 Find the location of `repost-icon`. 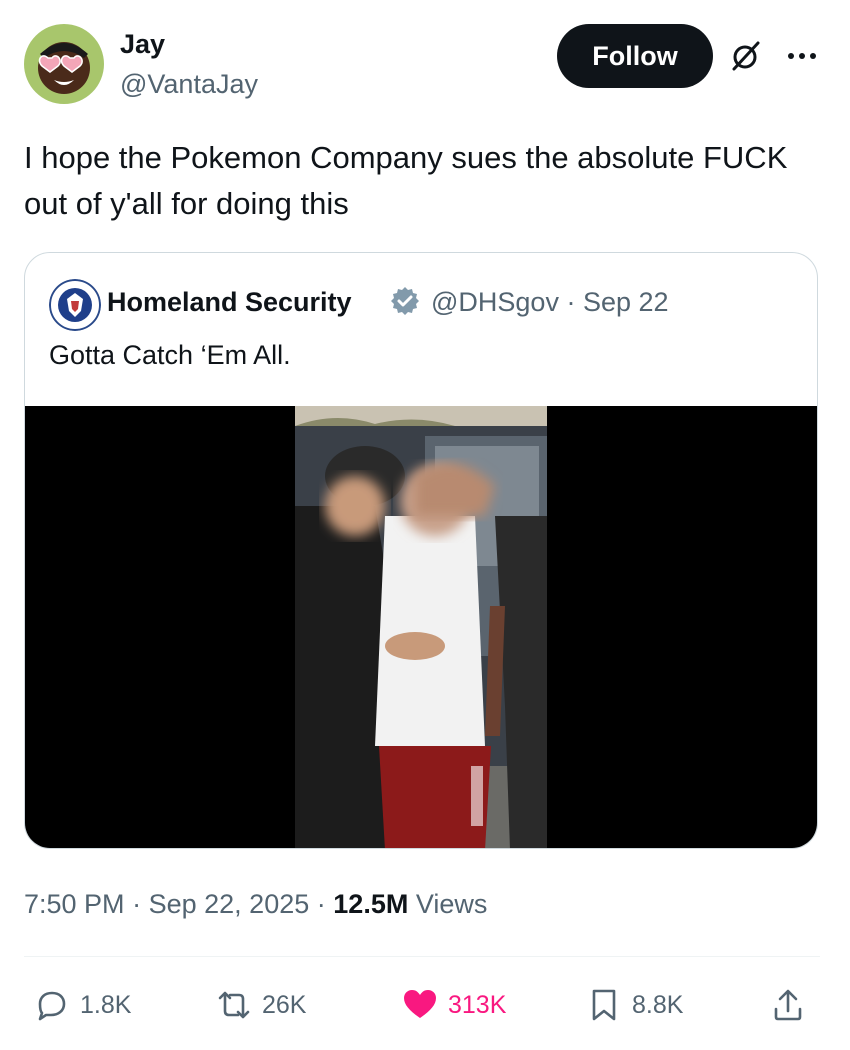

repost-icon is located at coordinates (234, 1005).